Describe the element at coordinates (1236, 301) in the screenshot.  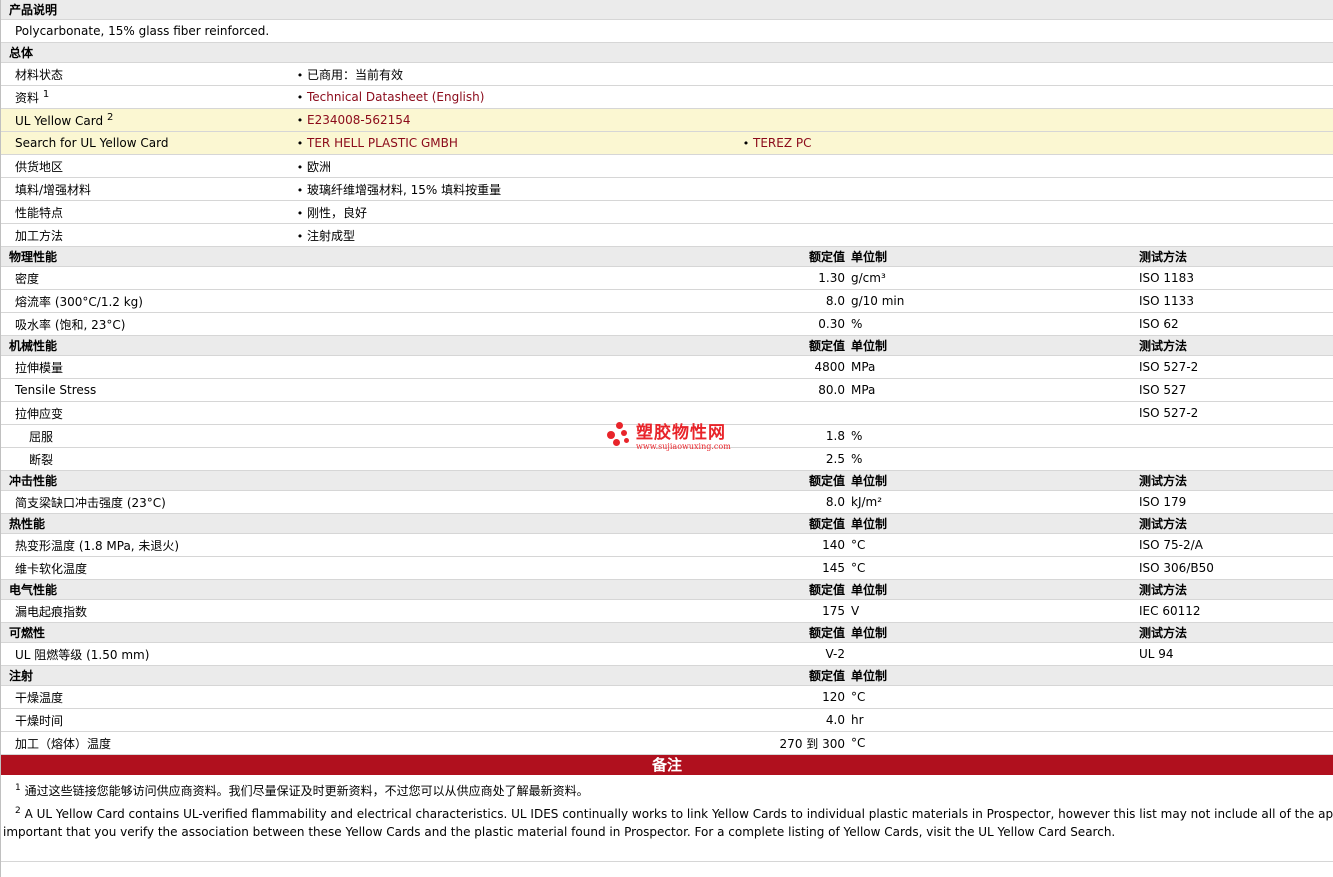
I see `property-method: ISO 1133` at that location.